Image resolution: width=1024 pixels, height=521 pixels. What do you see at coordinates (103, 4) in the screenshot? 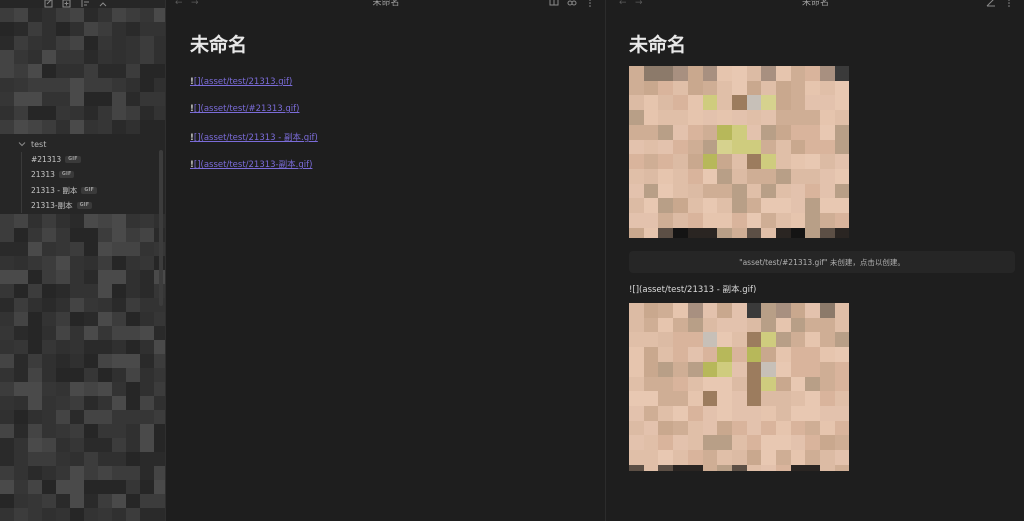
I see `collapse-all-icon` at bounding box center [103, 4].